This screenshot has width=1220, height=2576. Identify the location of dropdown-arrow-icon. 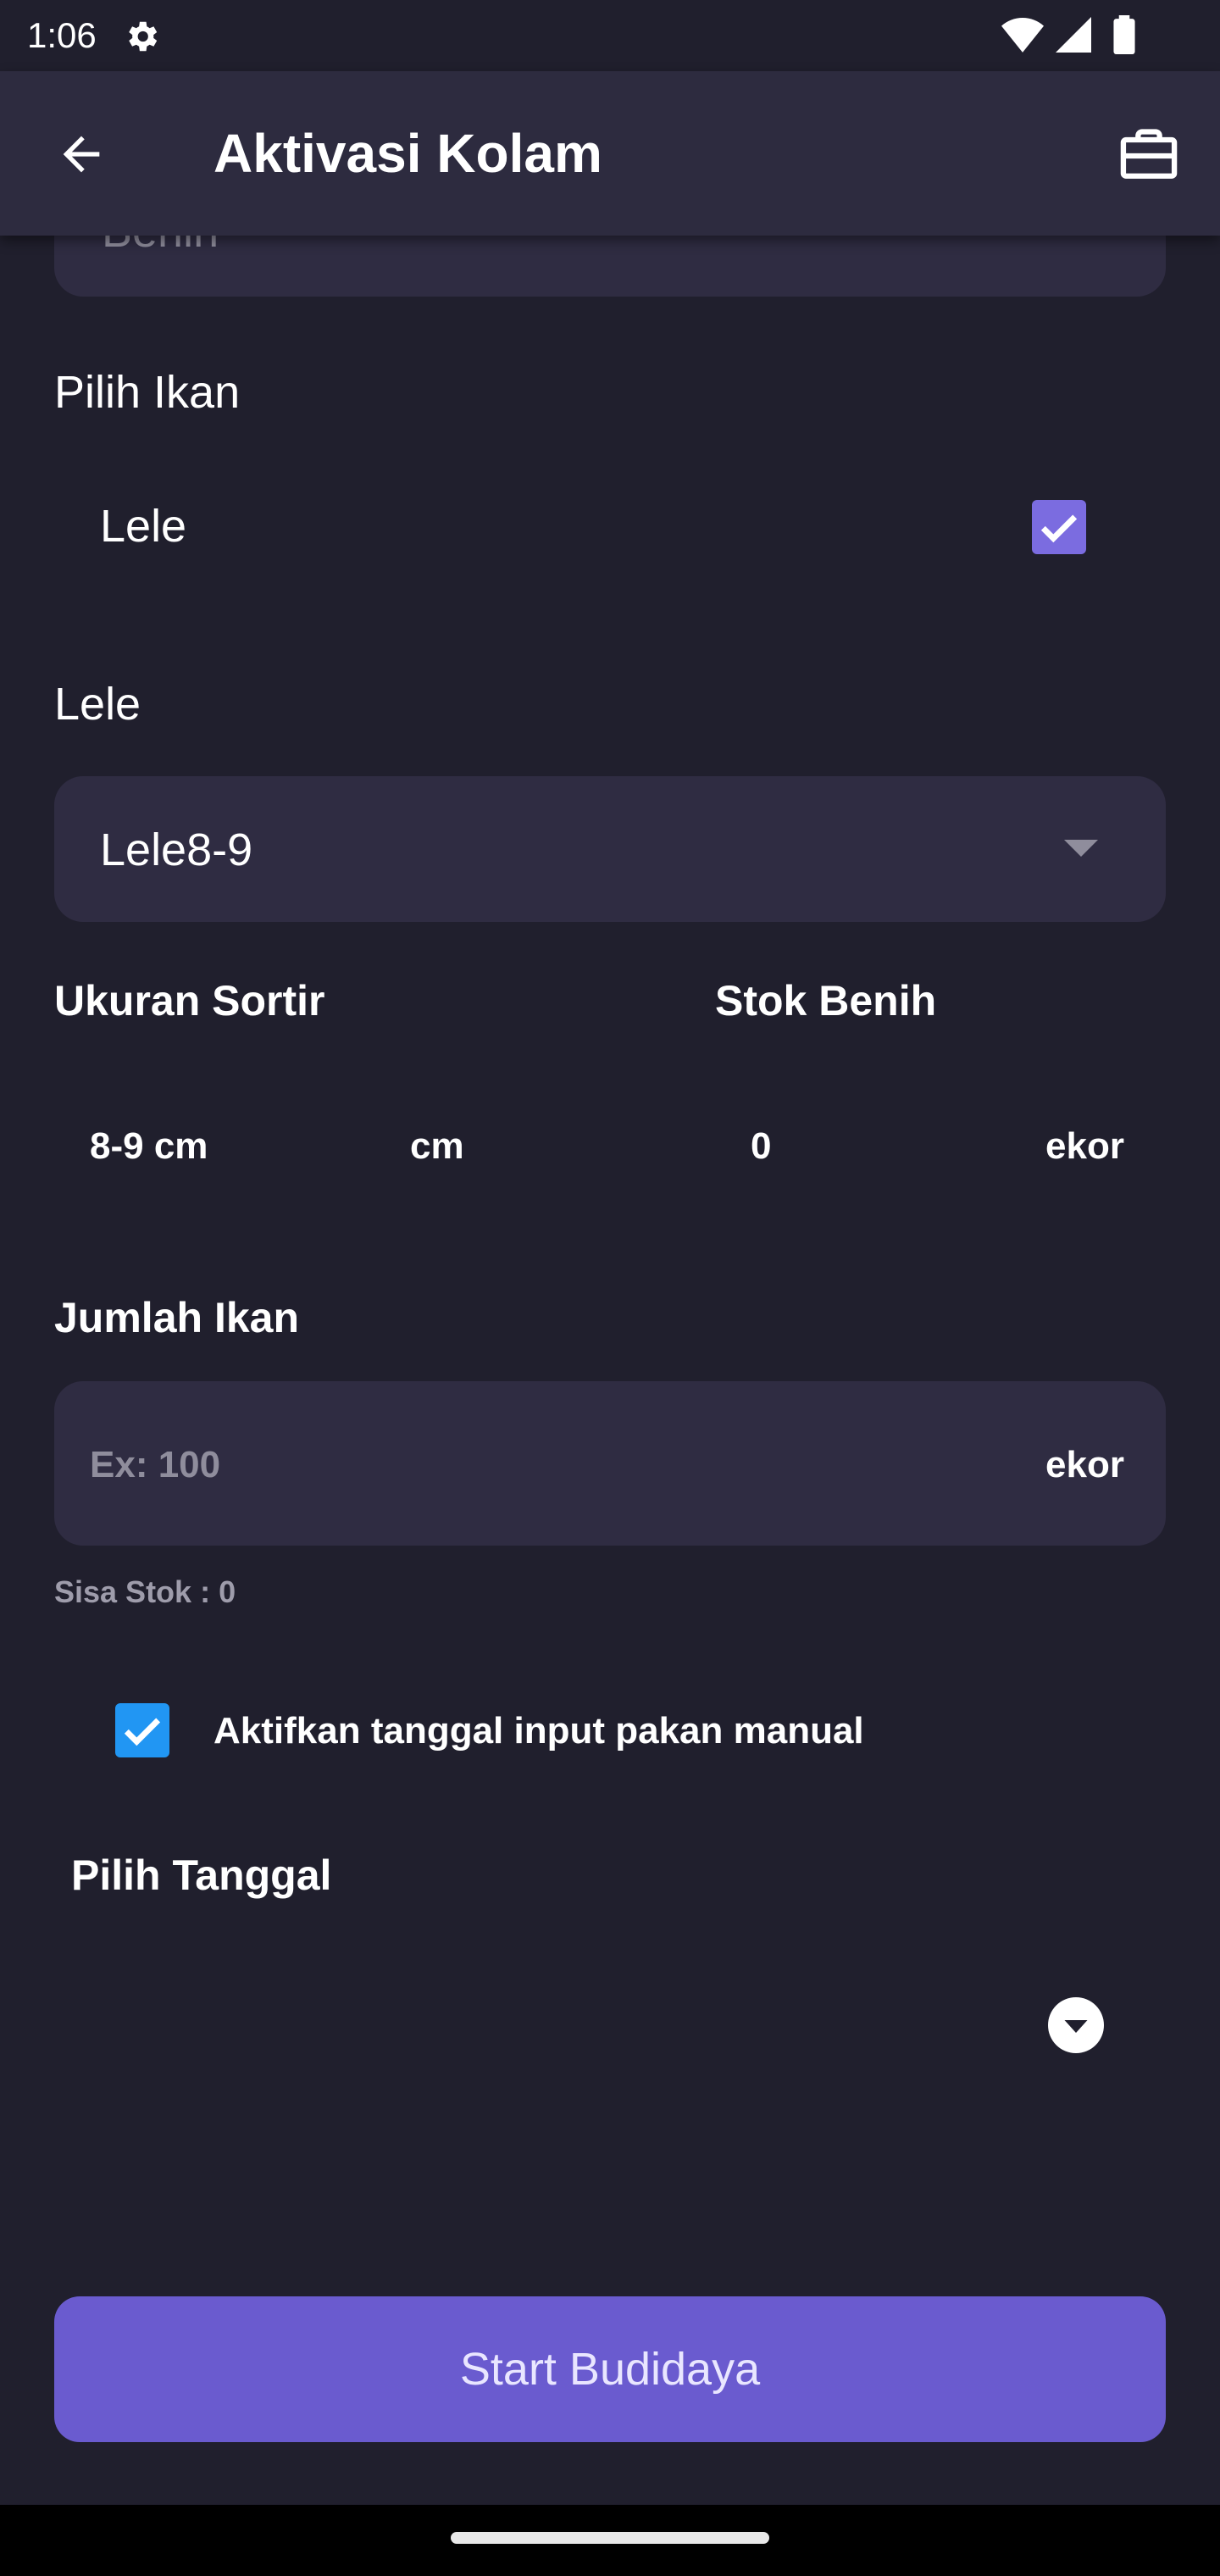
(1081, 848).